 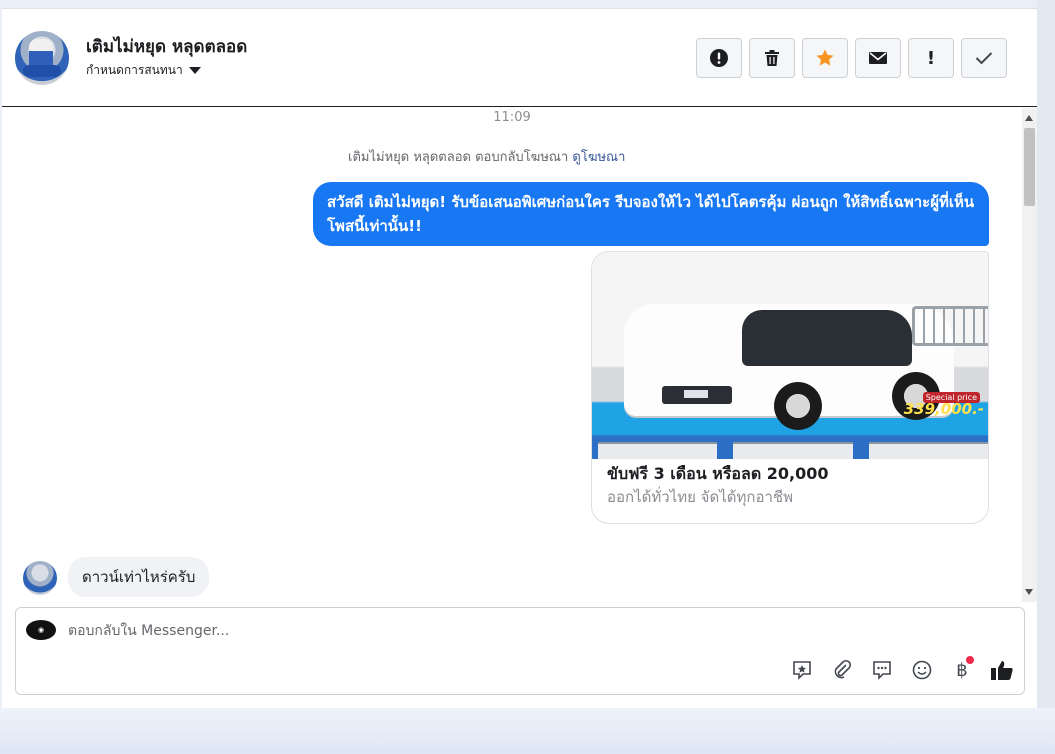 What do you see at coordinates (1029, 167) in the screenshot?
I see `scrollbar-thumb` at bounding box center [1029, 167].